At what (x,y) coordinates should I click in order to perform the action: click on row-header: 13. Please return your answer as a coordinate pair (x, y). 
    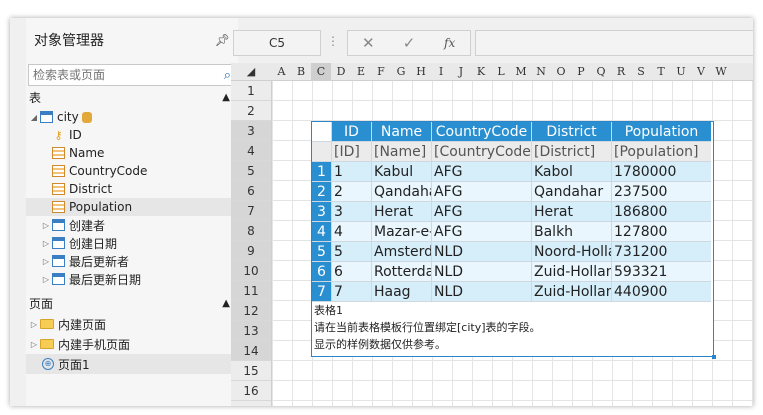
    Looking at the image, I should click on (251, 331).